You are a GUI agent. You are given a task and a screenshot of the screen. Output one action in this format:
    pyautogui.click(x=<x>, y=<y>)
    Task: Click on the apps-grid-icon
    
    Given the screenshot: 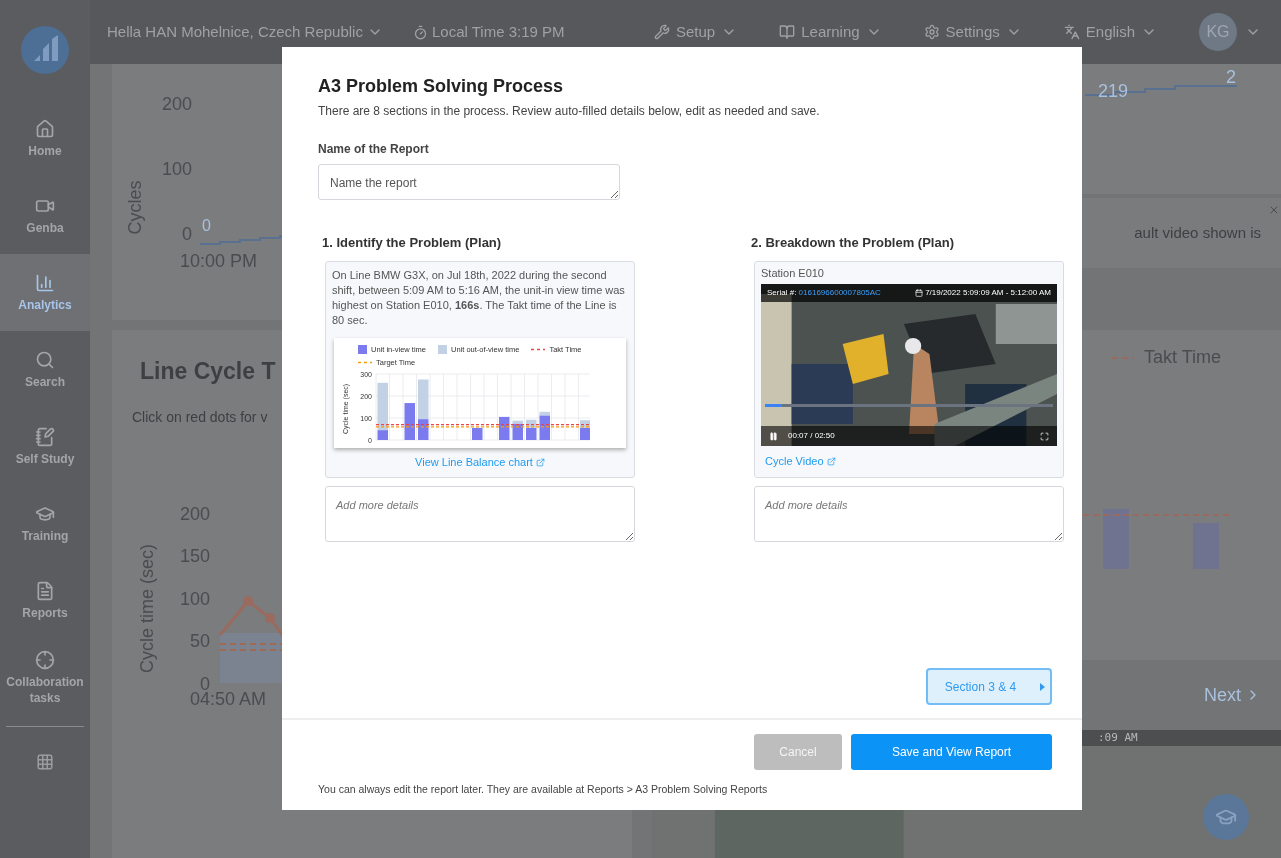 What is the action you would take?
    pyautogui.click(x=45, y=762)
    